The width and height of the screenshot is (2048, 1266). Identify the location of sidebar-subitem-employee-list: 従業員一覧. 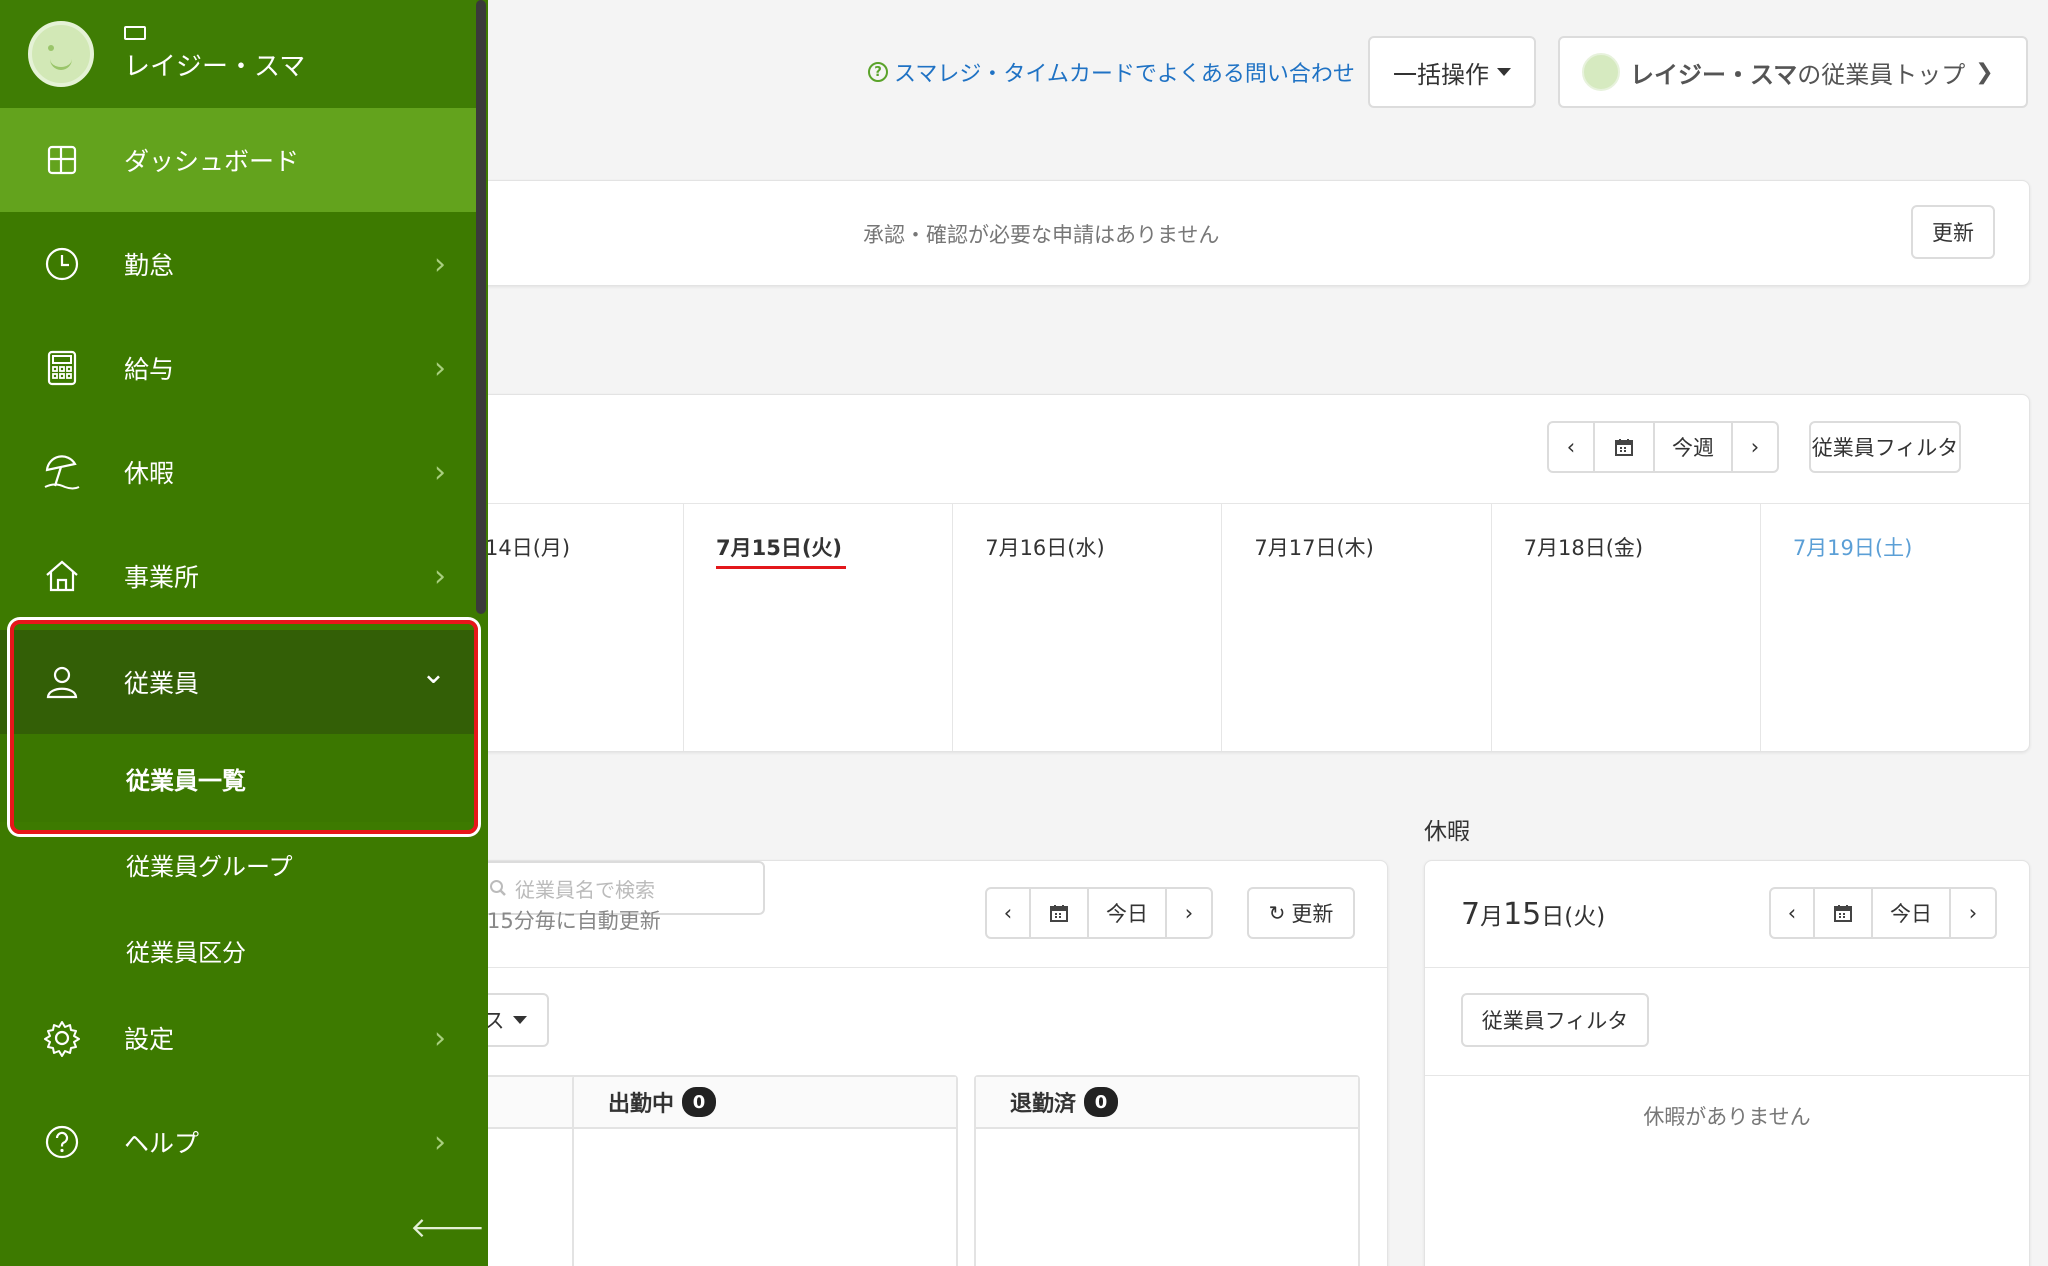
(238, 778).